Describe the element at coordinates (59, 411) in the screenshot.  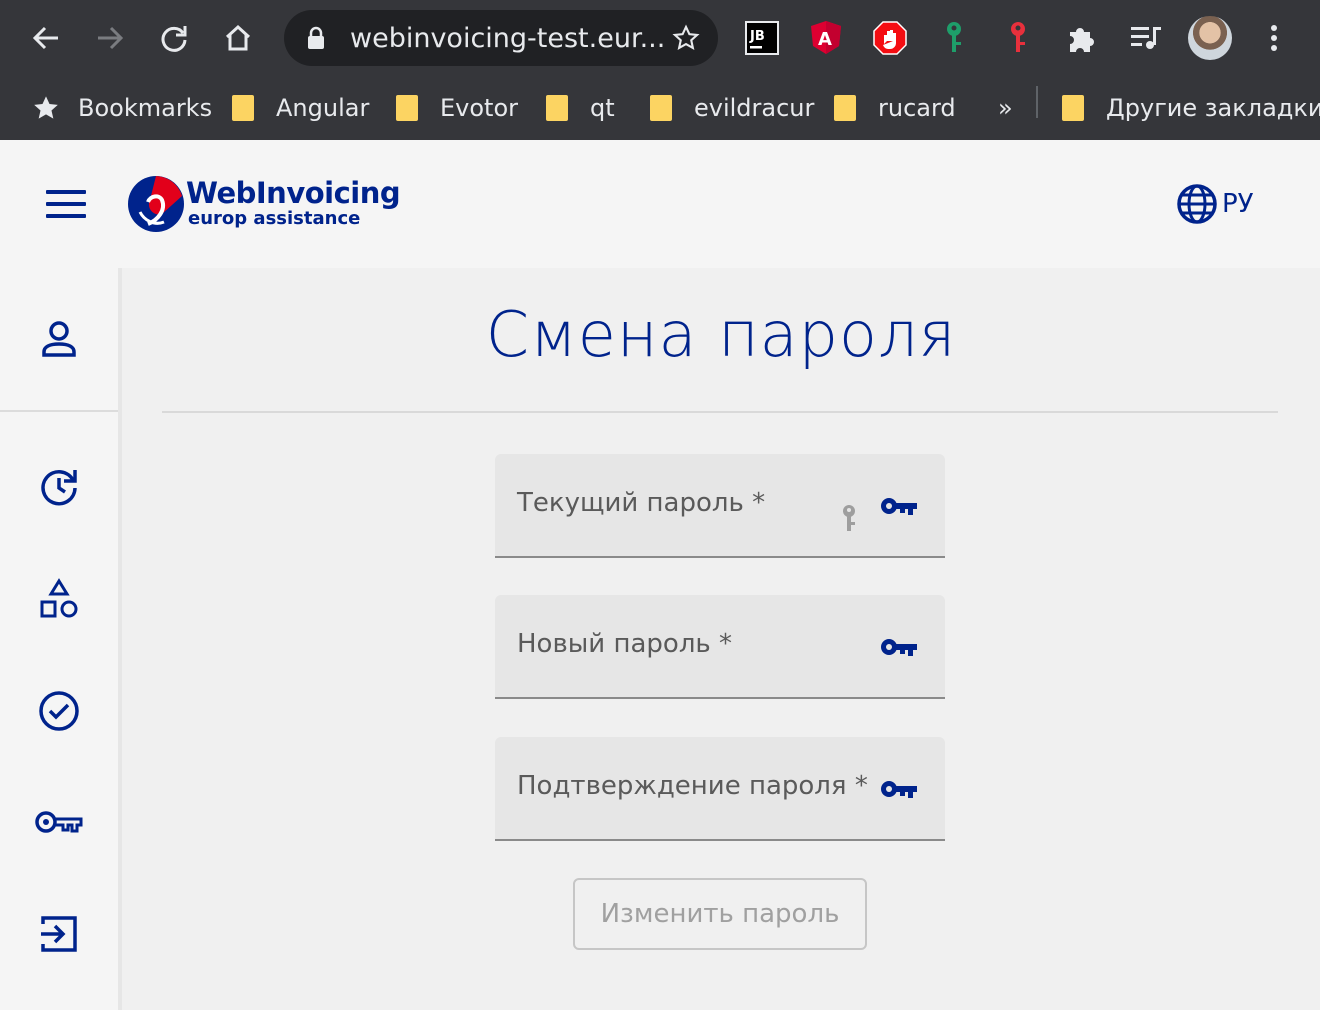
I see `sidebar-divider` at that location.